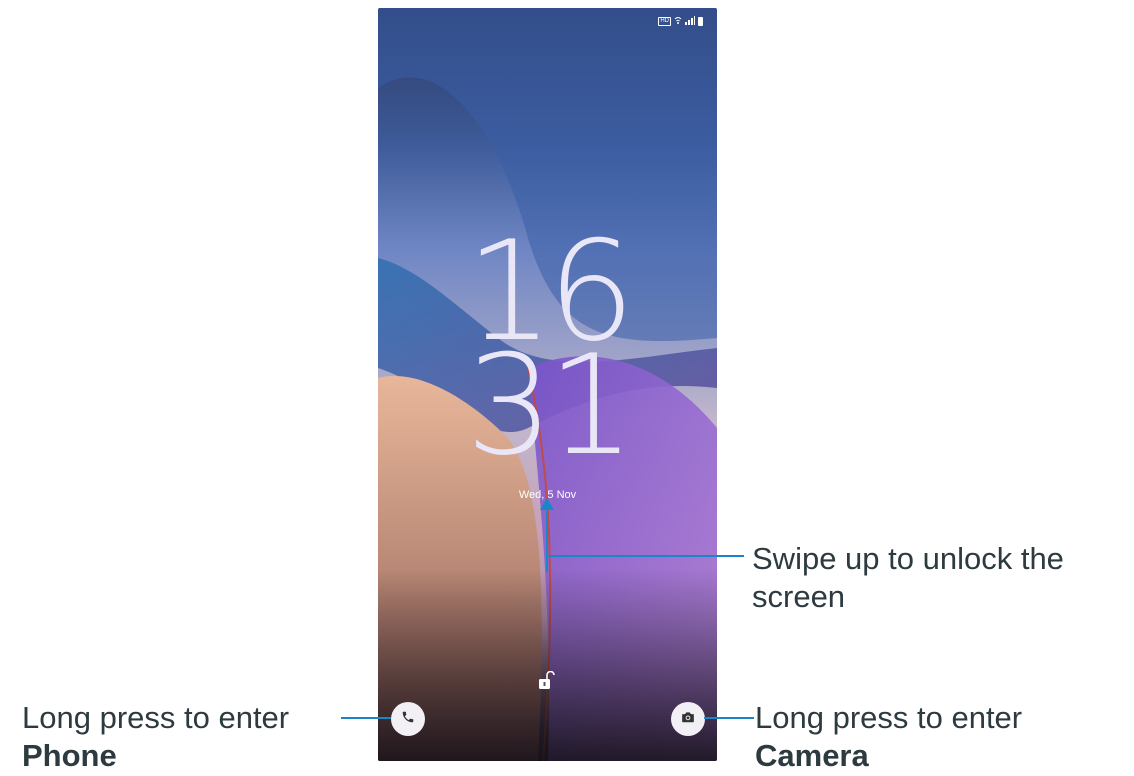 This screenshot has height=776, width=1134. I want to click on camera-callout-line2: Camera, so click(812, 755).